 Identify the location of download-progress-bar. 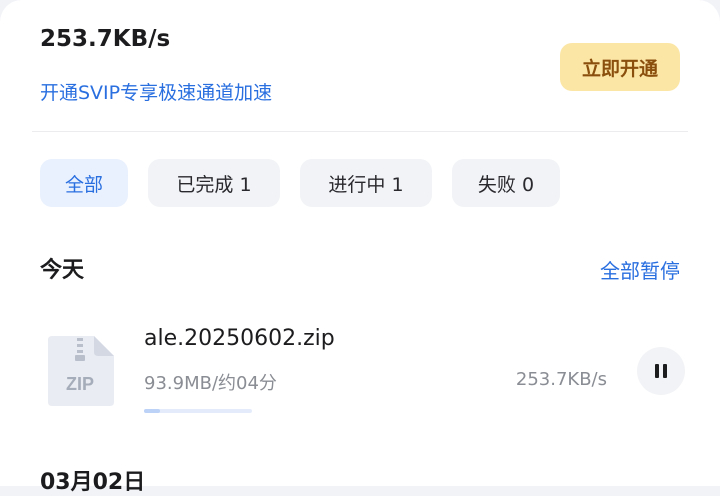
(198, 411).